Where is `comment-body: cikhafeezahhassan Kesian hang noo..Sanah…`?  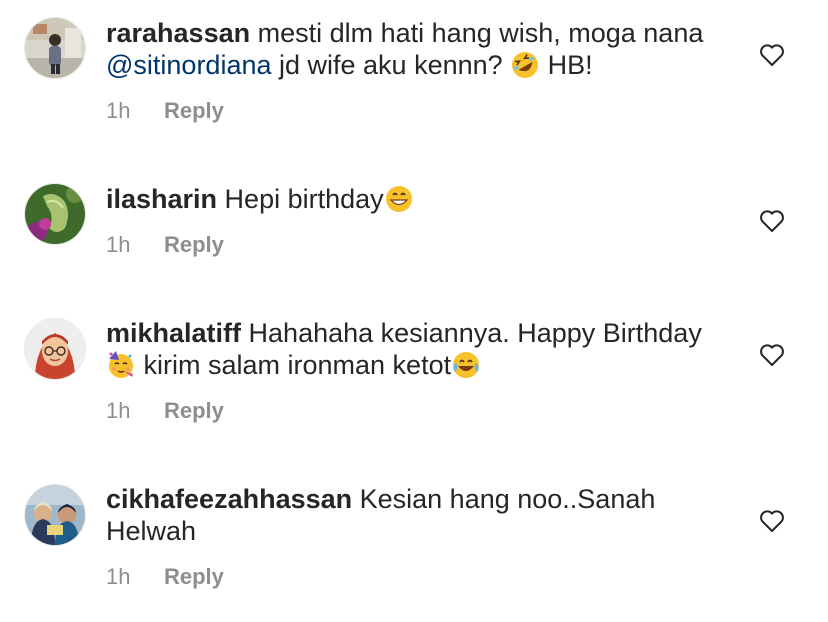 comment-body: cikhafeezahhassan Kesian hang noo..Sanah… is located at coordinates (416, 515).